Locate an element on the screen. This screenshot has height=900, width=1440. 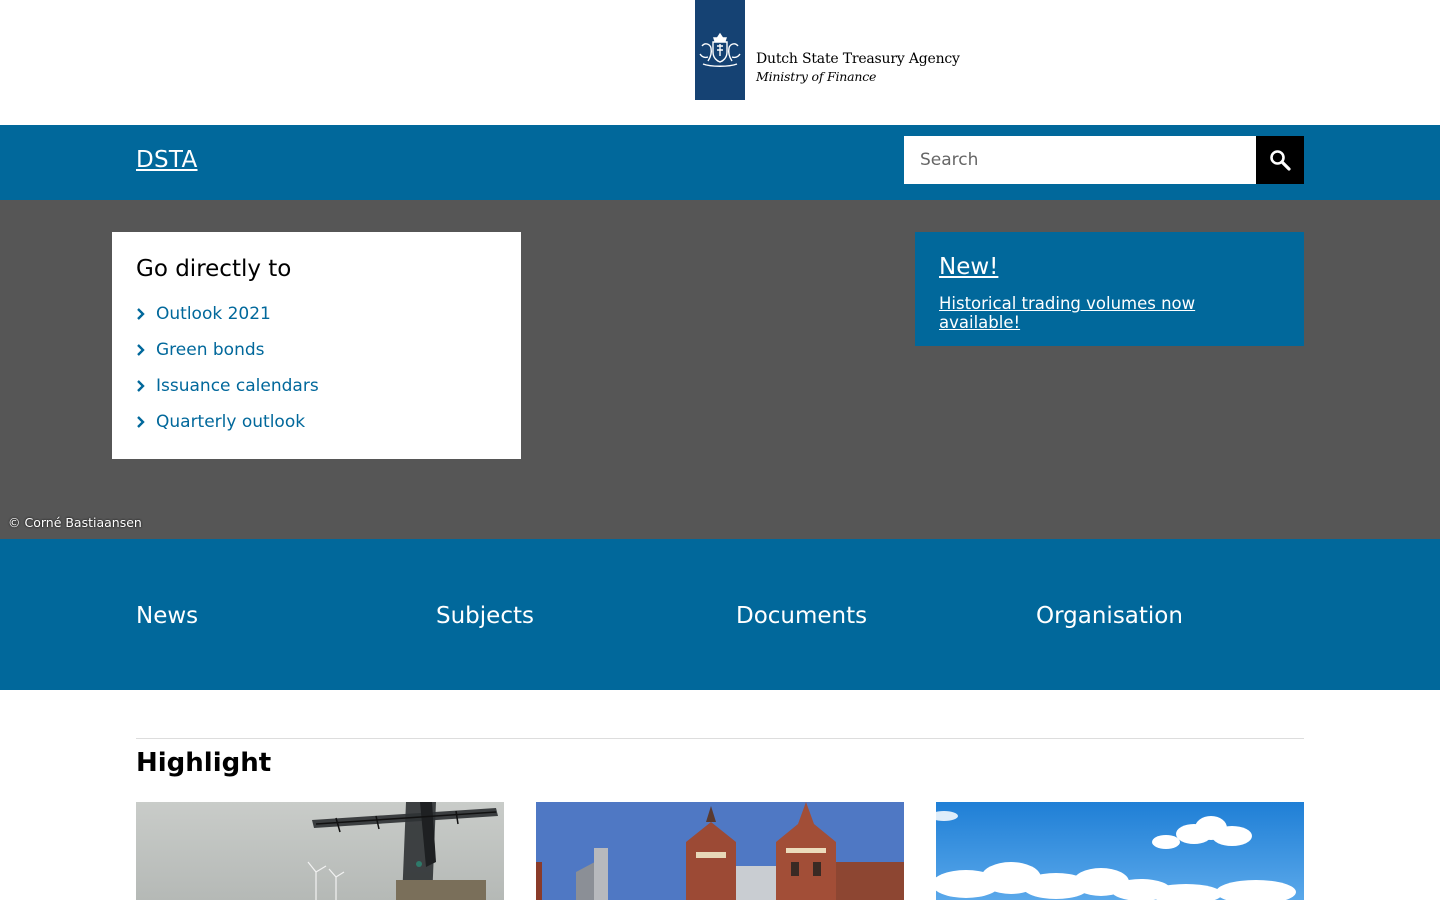
cloudy-sky-image is located at coordinates (1120, 851).